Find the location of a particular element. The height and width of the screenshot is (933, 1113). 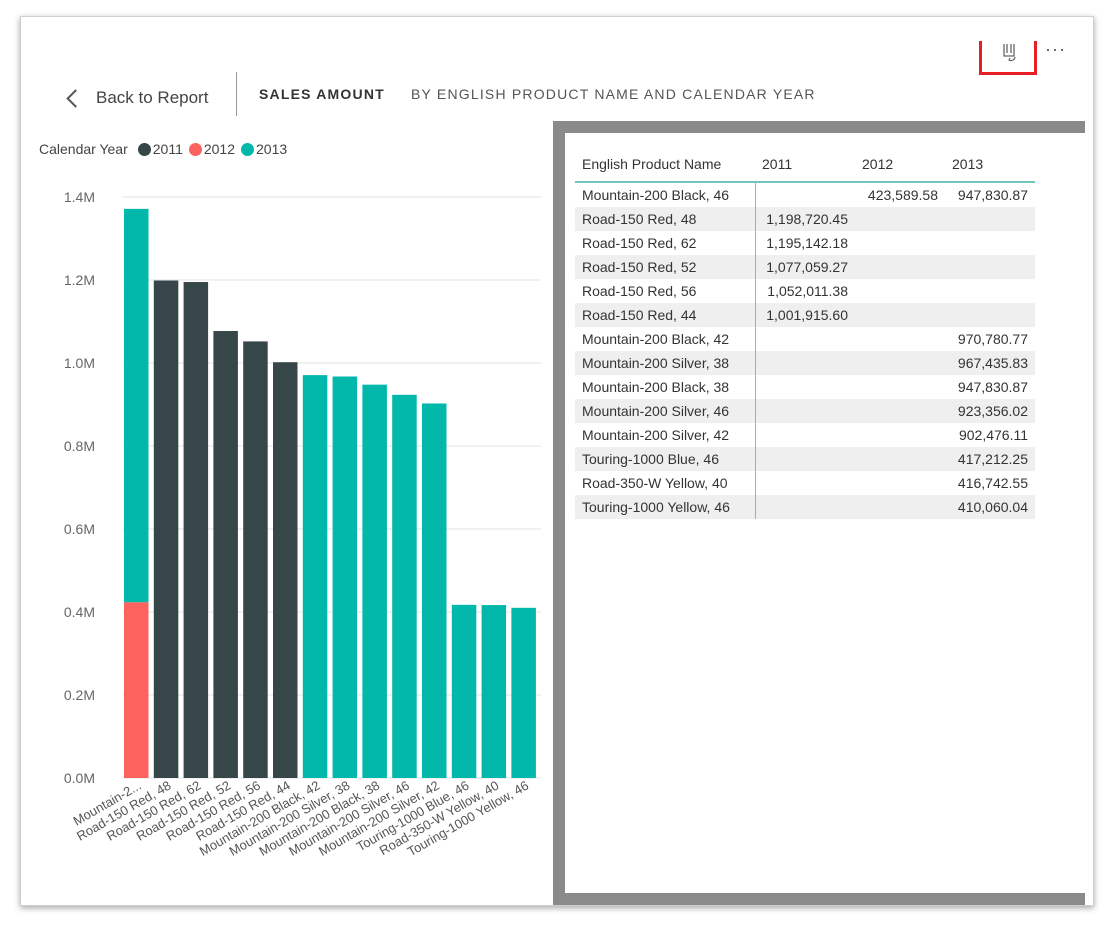

table-row: Mountain-200 Silver, 38 967,435.83 is located at coordinates (805, 363).